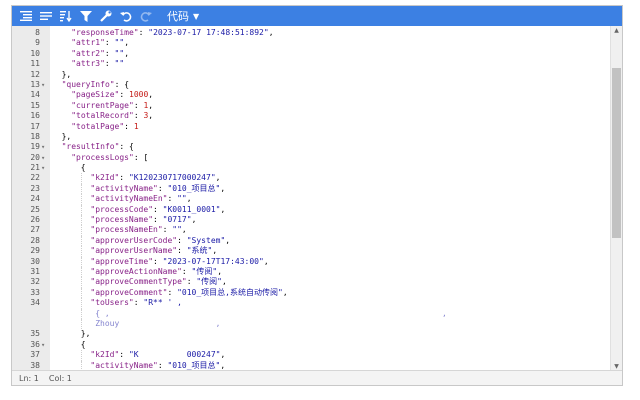  What do you see at coordinates (311, 147) in the screenshot?
I see `code-line: 19 ▾ "resultInfo": {` at bounding box center [311, 147].